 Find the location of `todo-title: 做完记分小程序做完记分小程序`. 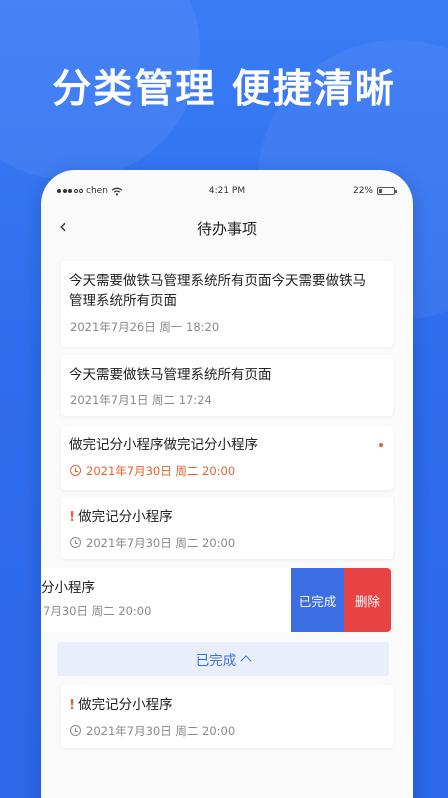

todo-title: 做完记分小程序做完记分小程序 is located at coordinates (163, 445).